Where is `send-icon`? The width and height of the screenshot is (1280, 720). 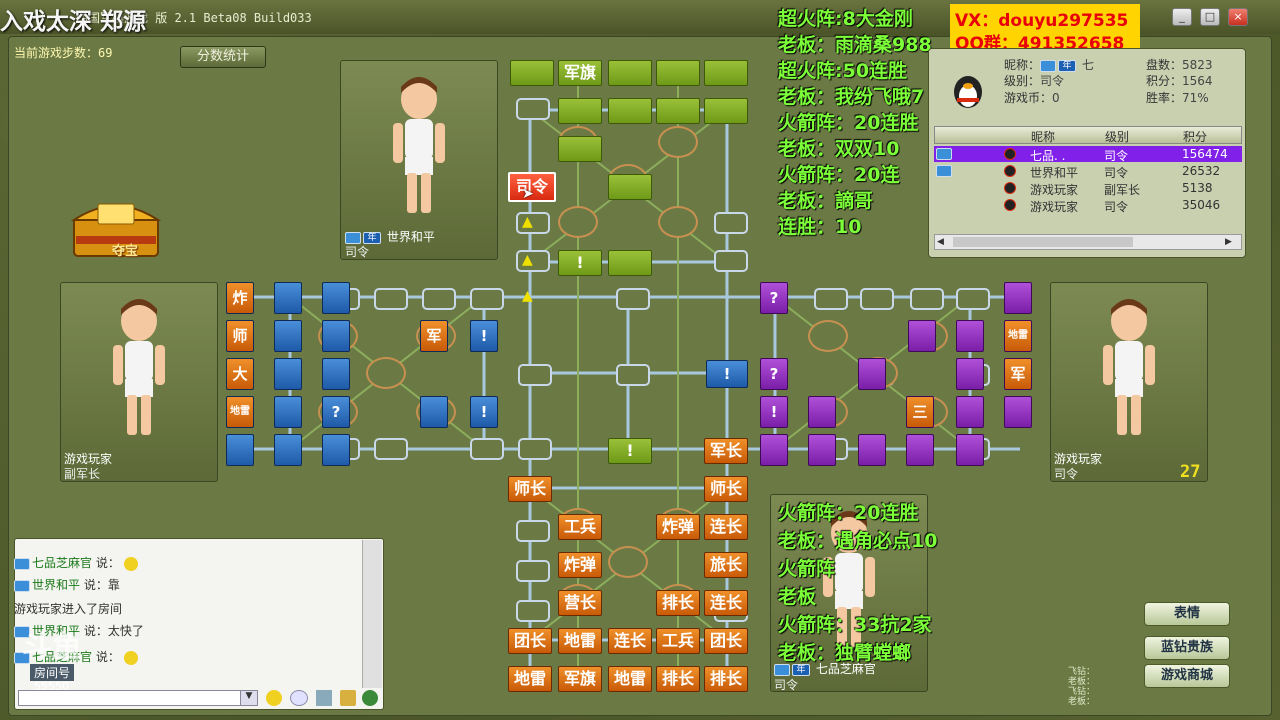 send-icon is located at coordinates (370, 698).